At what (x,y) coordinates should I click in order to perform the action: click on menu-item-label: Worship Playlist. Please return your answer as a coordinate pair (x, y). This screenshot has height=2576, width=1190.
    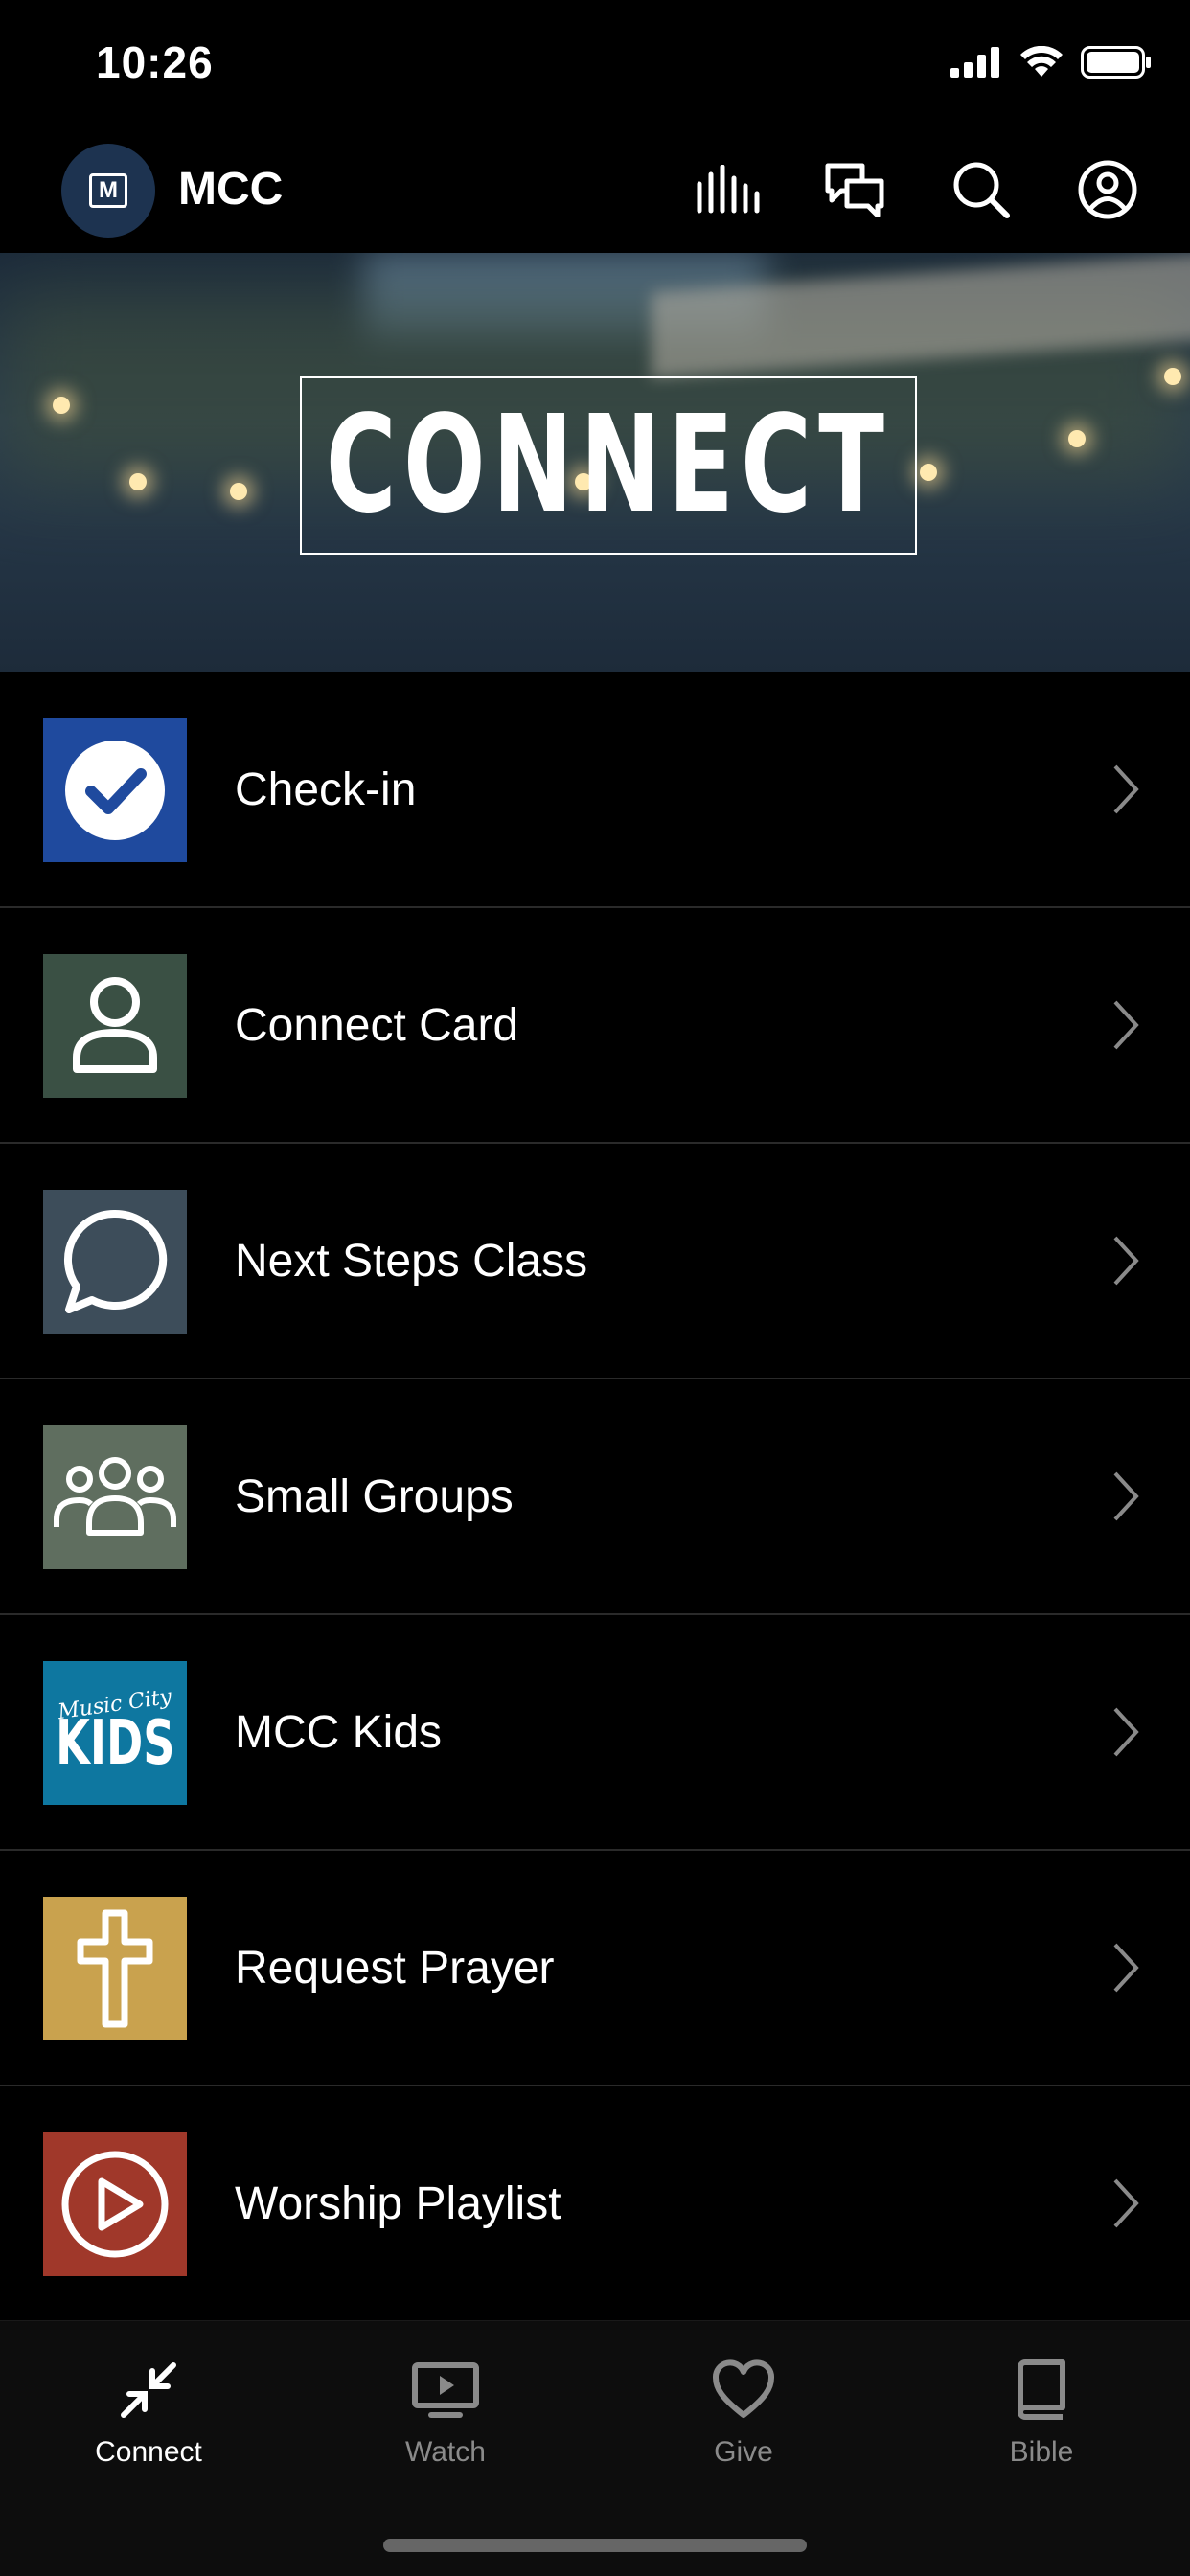
    Looking at the image, I should click on (398, 2203).